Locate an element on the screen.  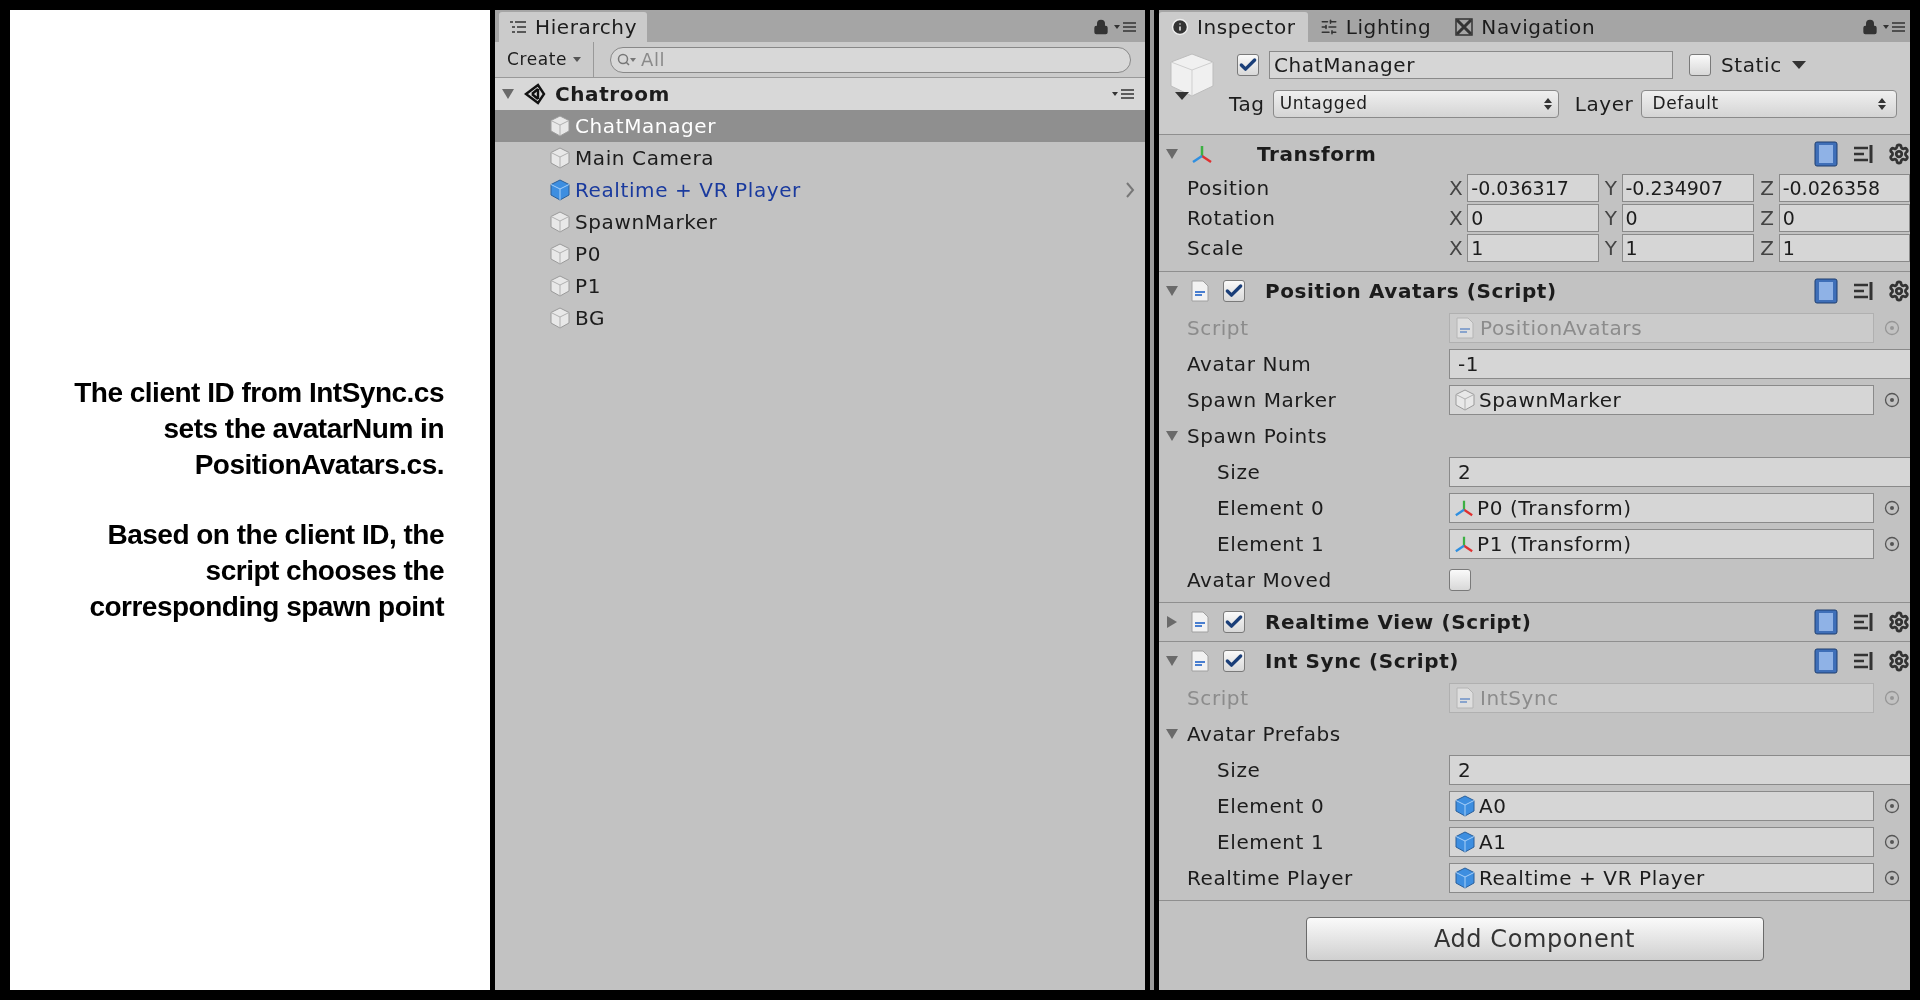
object-name-field: ChatManager is located at coordinates (1471, 65).